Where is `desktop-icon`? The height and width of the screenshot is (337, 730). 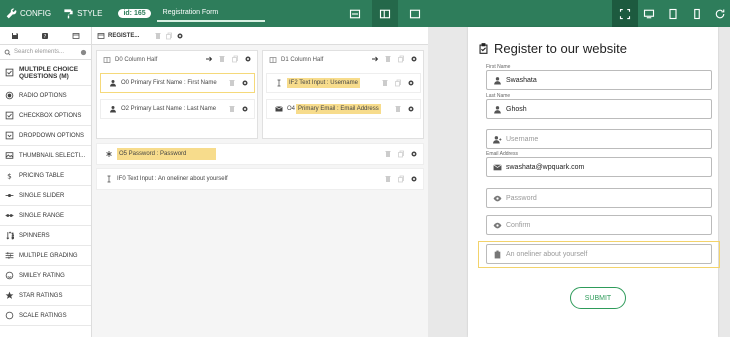
desktop-icon is located at coordinates (649, 13).